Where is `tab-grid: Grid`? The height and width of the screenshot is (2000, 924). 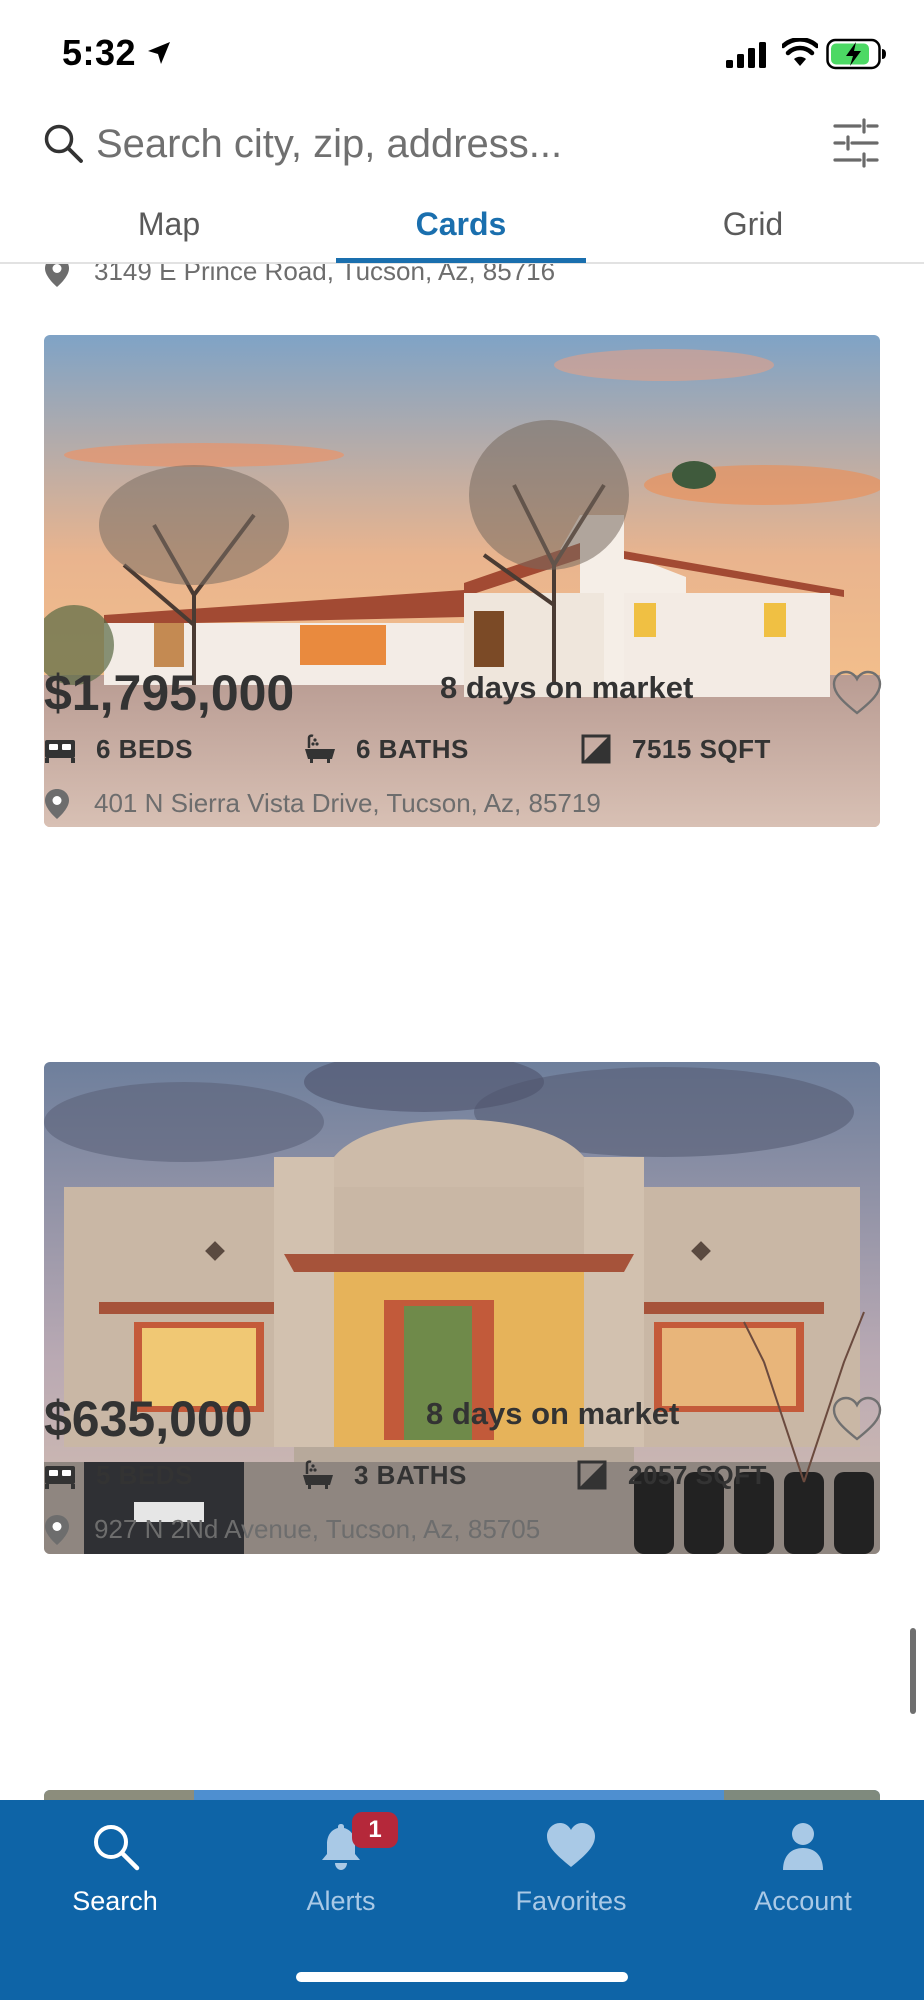
tab-grid: Grid is located at coordinates (753, 224).